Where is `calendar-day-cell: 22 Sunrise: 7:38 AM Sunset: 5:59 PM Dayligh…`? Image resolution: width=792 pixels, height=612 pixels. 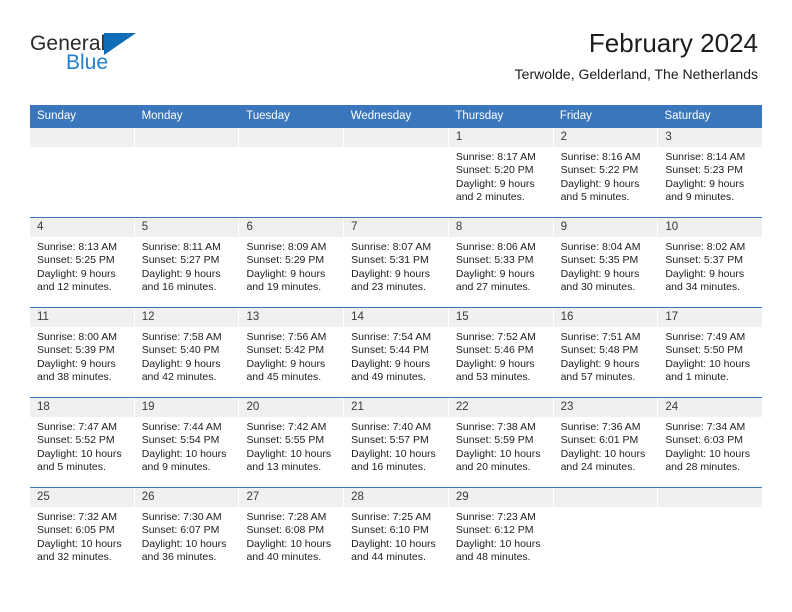 calendar-day-cell: 22 Sunrise: 7:38 AM Sunset: 5:59 PM Dayligh… is located at coordinates (501, 442).